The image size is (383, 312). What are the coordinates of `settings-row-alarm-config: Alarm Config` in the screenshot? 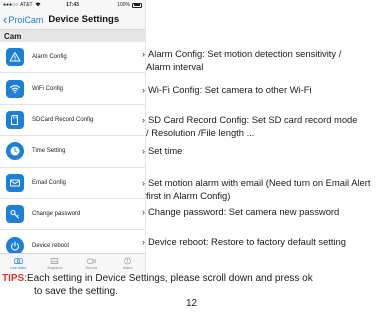 It's located at (72, 58).